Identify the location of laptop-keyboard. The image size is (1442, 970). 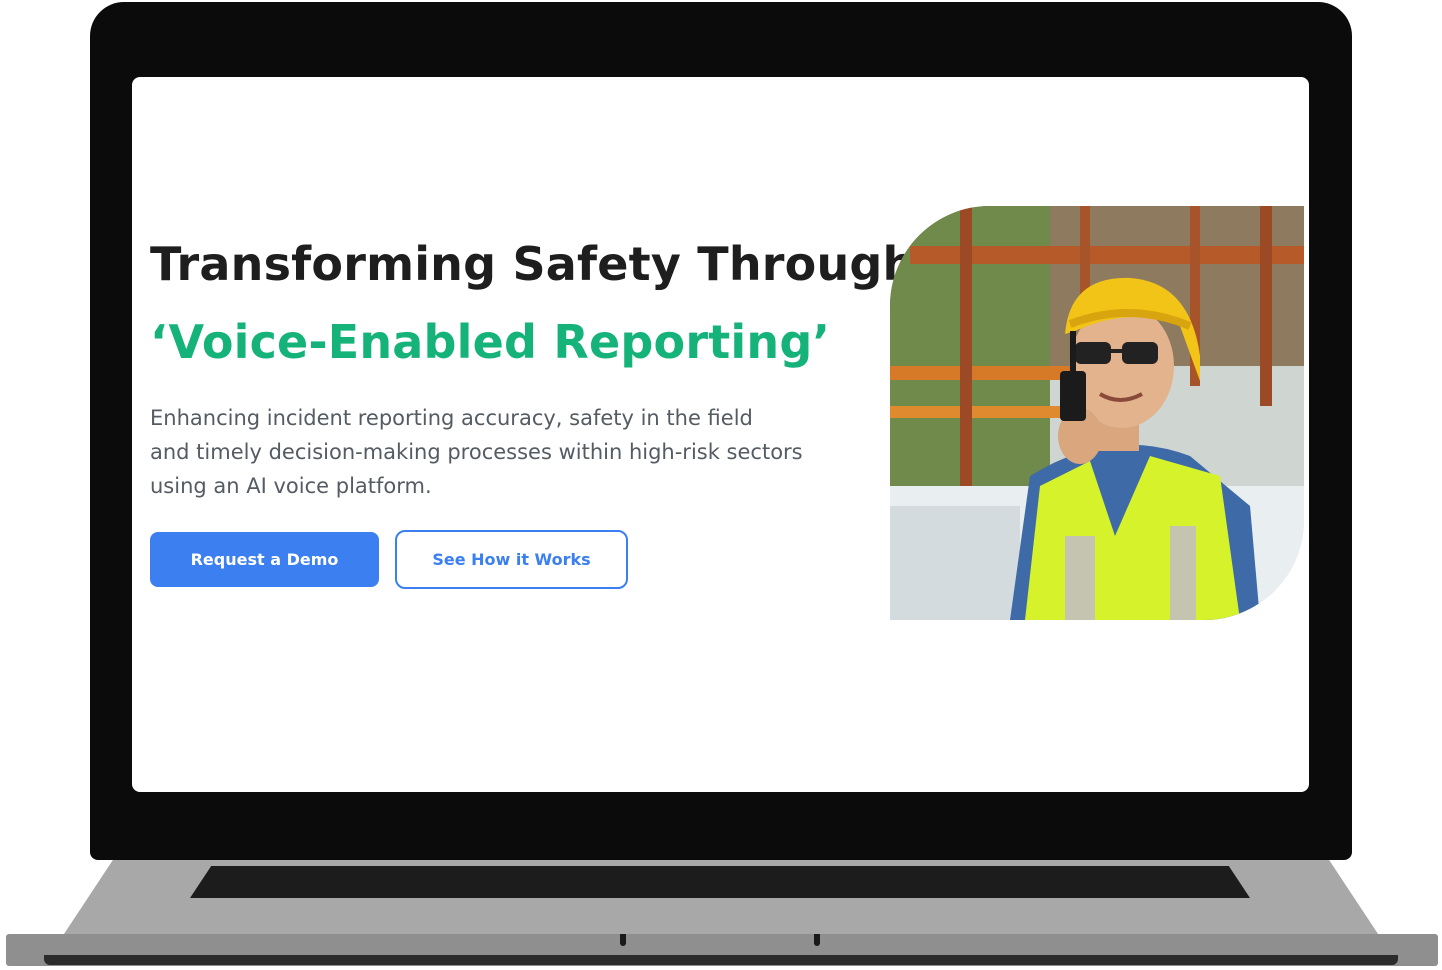
(720, 882).